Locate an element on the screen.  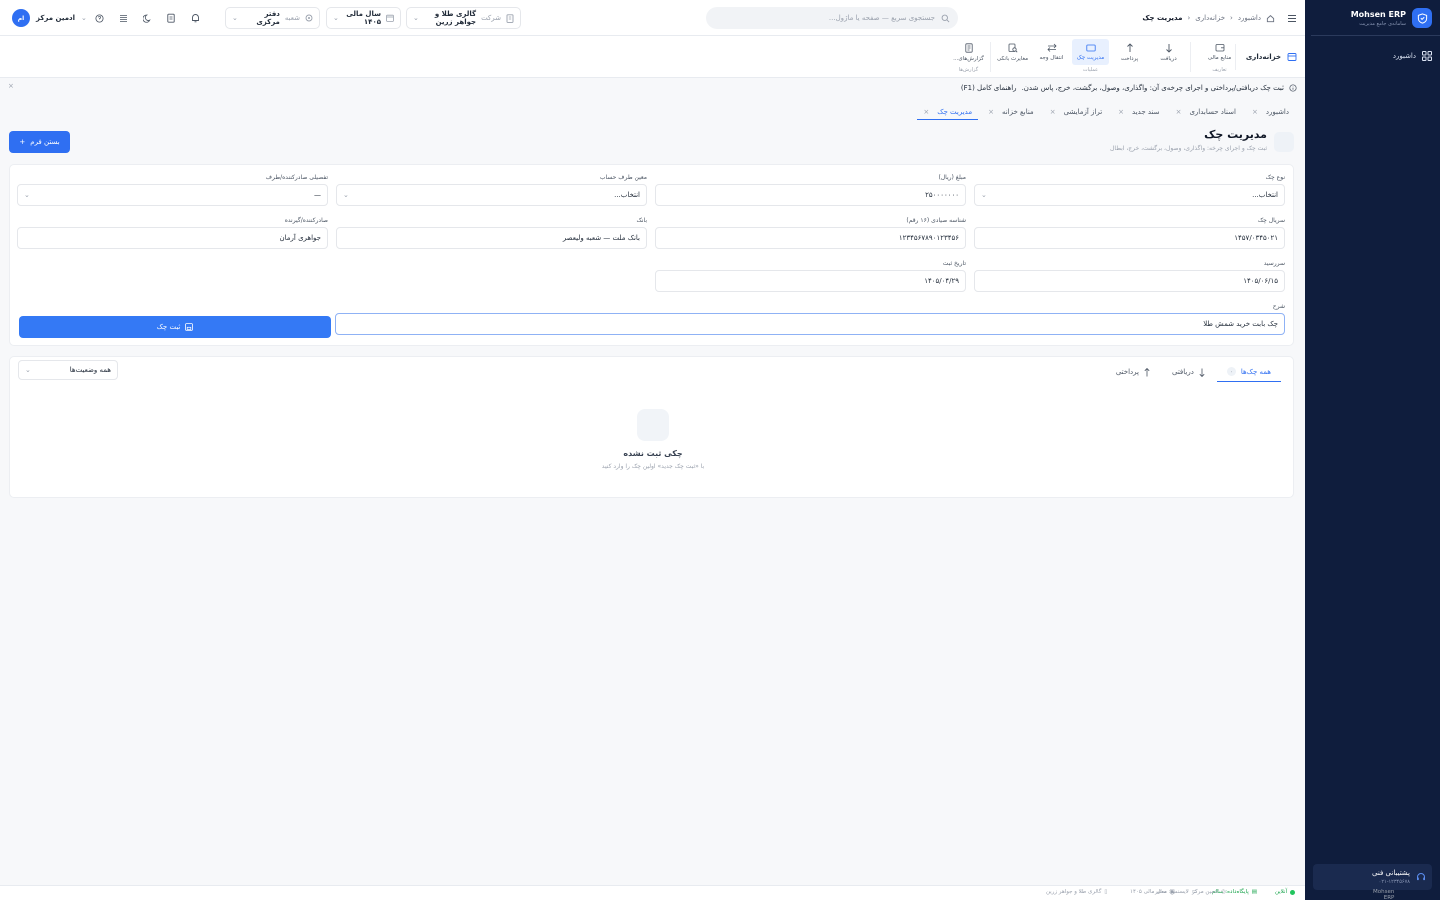
status-filter-select: همه وضعیت‌ها ⌄ is located at coordinates (68, 370).